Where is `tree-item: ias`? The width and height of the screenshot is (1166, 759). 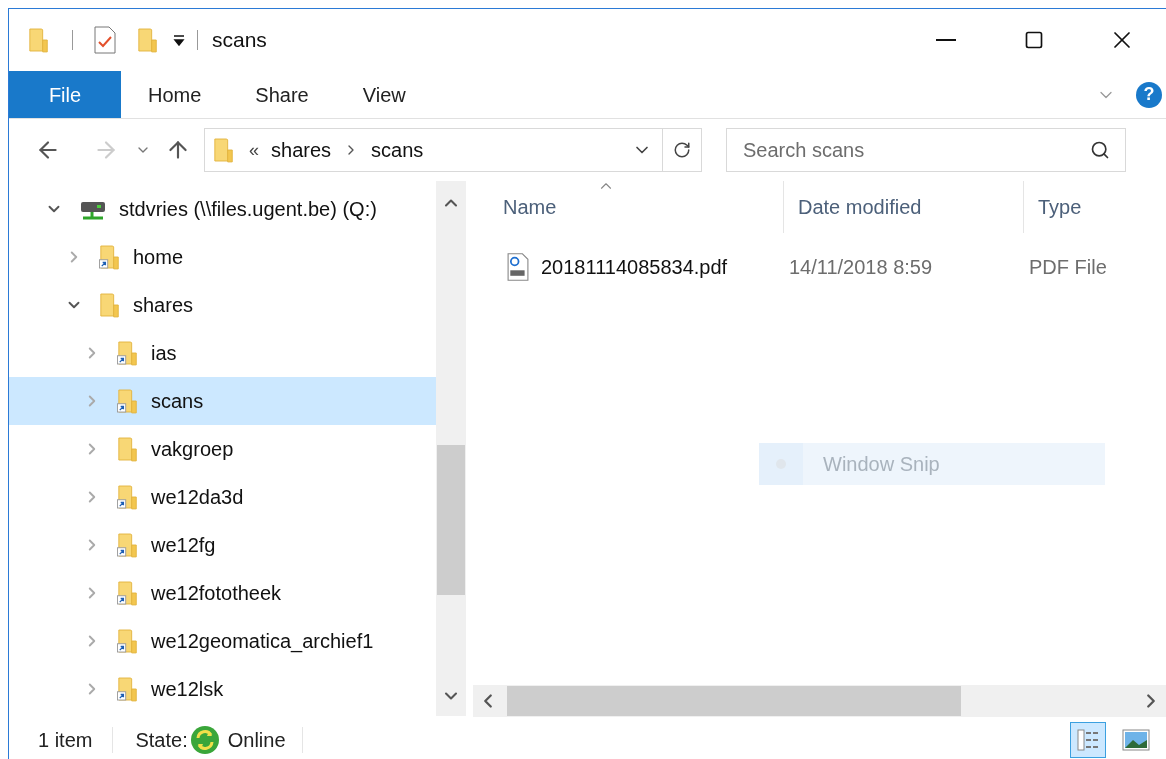 tree-item: ias is located at coordinates (222, 353).